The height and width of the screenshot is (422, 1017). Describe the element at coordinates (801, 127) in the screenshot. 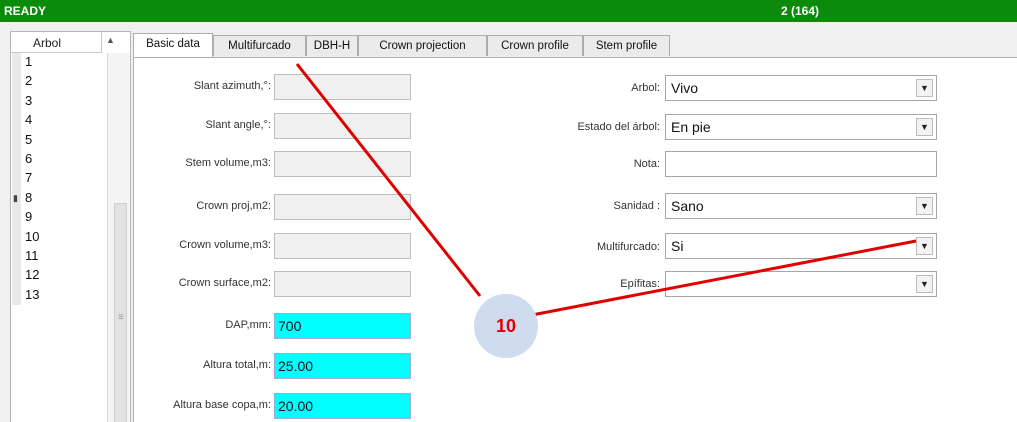

I see `estado-arbol-select: En pie ▼` at that location.